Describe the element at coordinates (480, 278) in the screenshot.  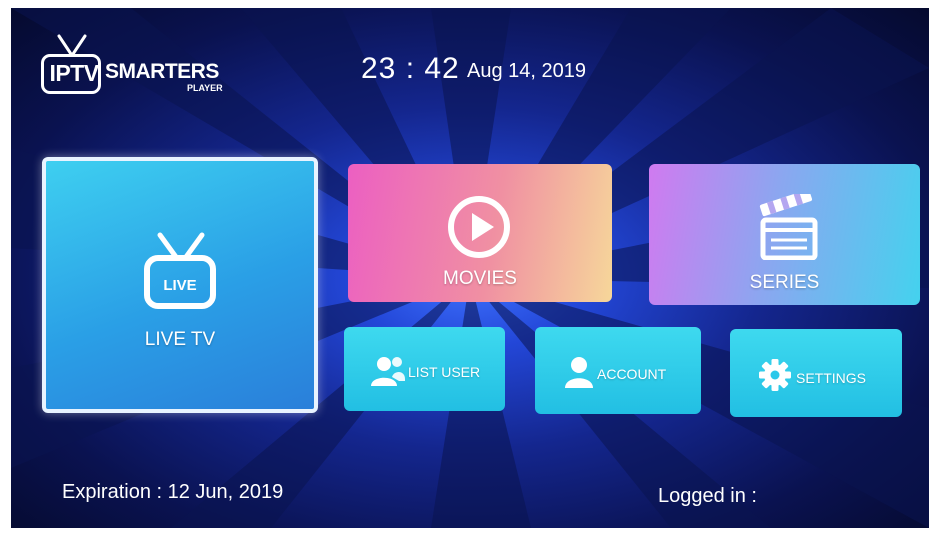
I see `movies-label: MOVIES` at that location.